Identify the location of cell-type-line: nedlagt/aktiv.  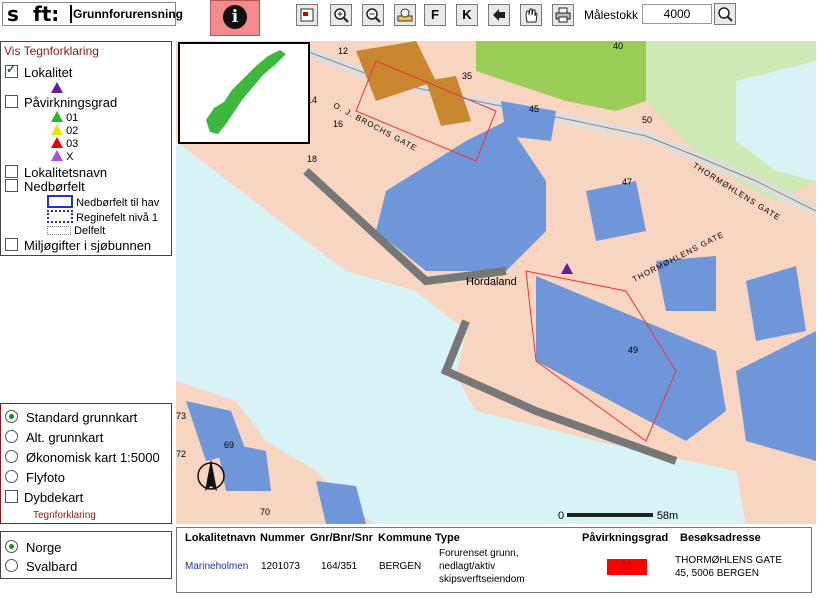
(467, 566).